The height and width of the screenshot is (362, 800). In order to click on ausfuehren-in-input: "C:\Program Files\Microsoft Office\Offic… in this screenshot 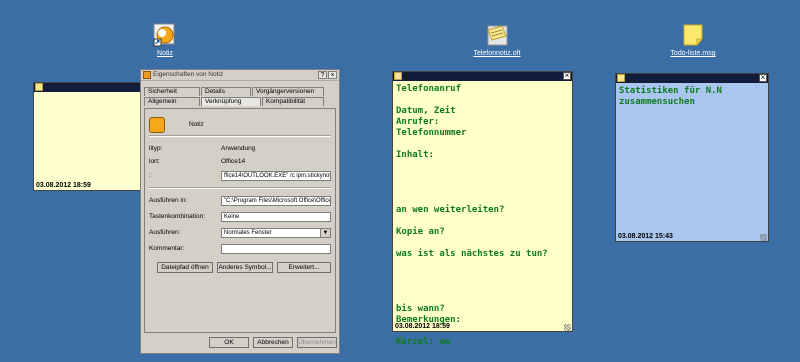, I will do `click(276, 201)`.